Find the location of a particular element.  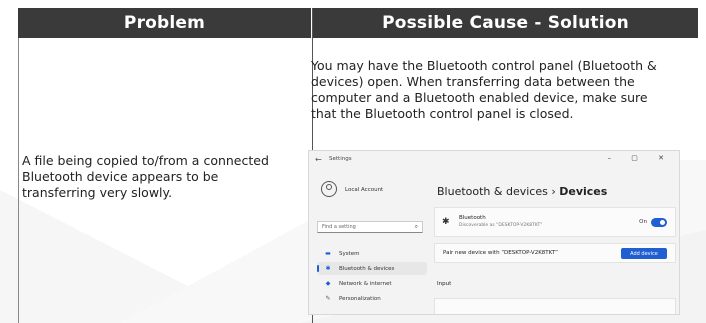

pair-device-text: Pair new device with “DESKTOP-V2K8TKT” is located at coordinates (500, 253).